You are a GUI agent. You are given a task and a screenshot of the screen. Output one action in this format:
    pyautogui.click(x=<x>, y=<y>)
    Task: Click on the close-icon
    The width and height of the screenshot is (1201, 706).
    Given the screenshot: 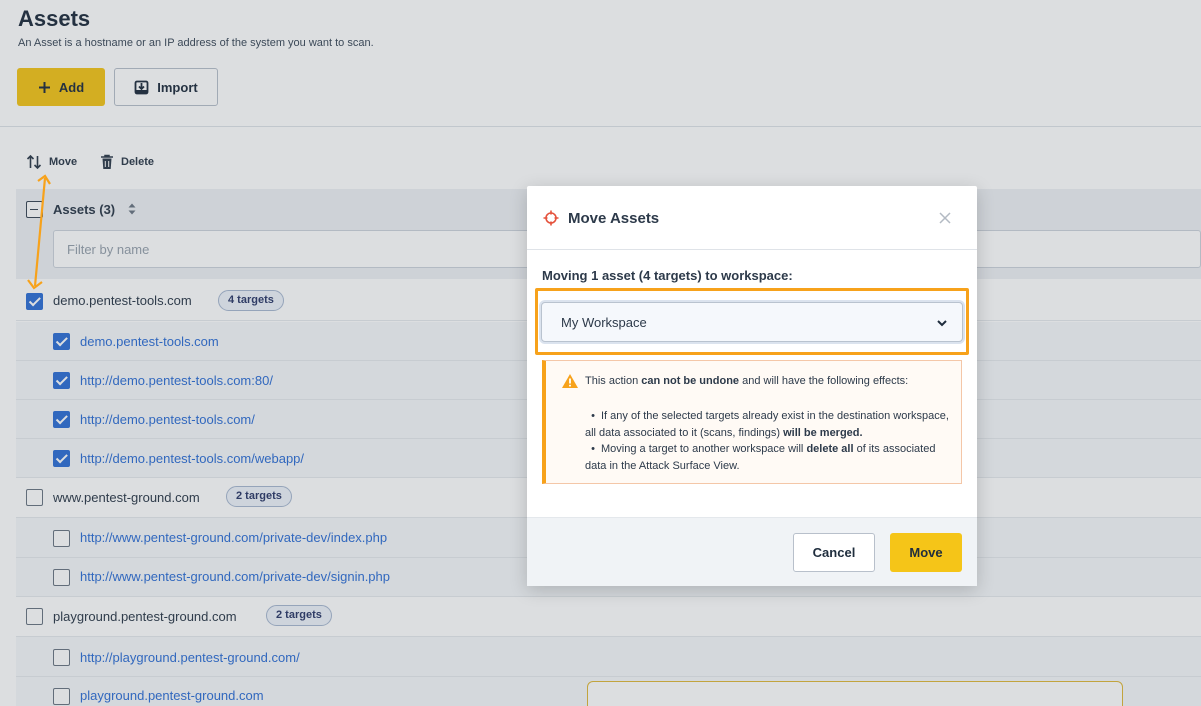 What is the action you would take?
    pyautogui.click(x=945, y=218)
    